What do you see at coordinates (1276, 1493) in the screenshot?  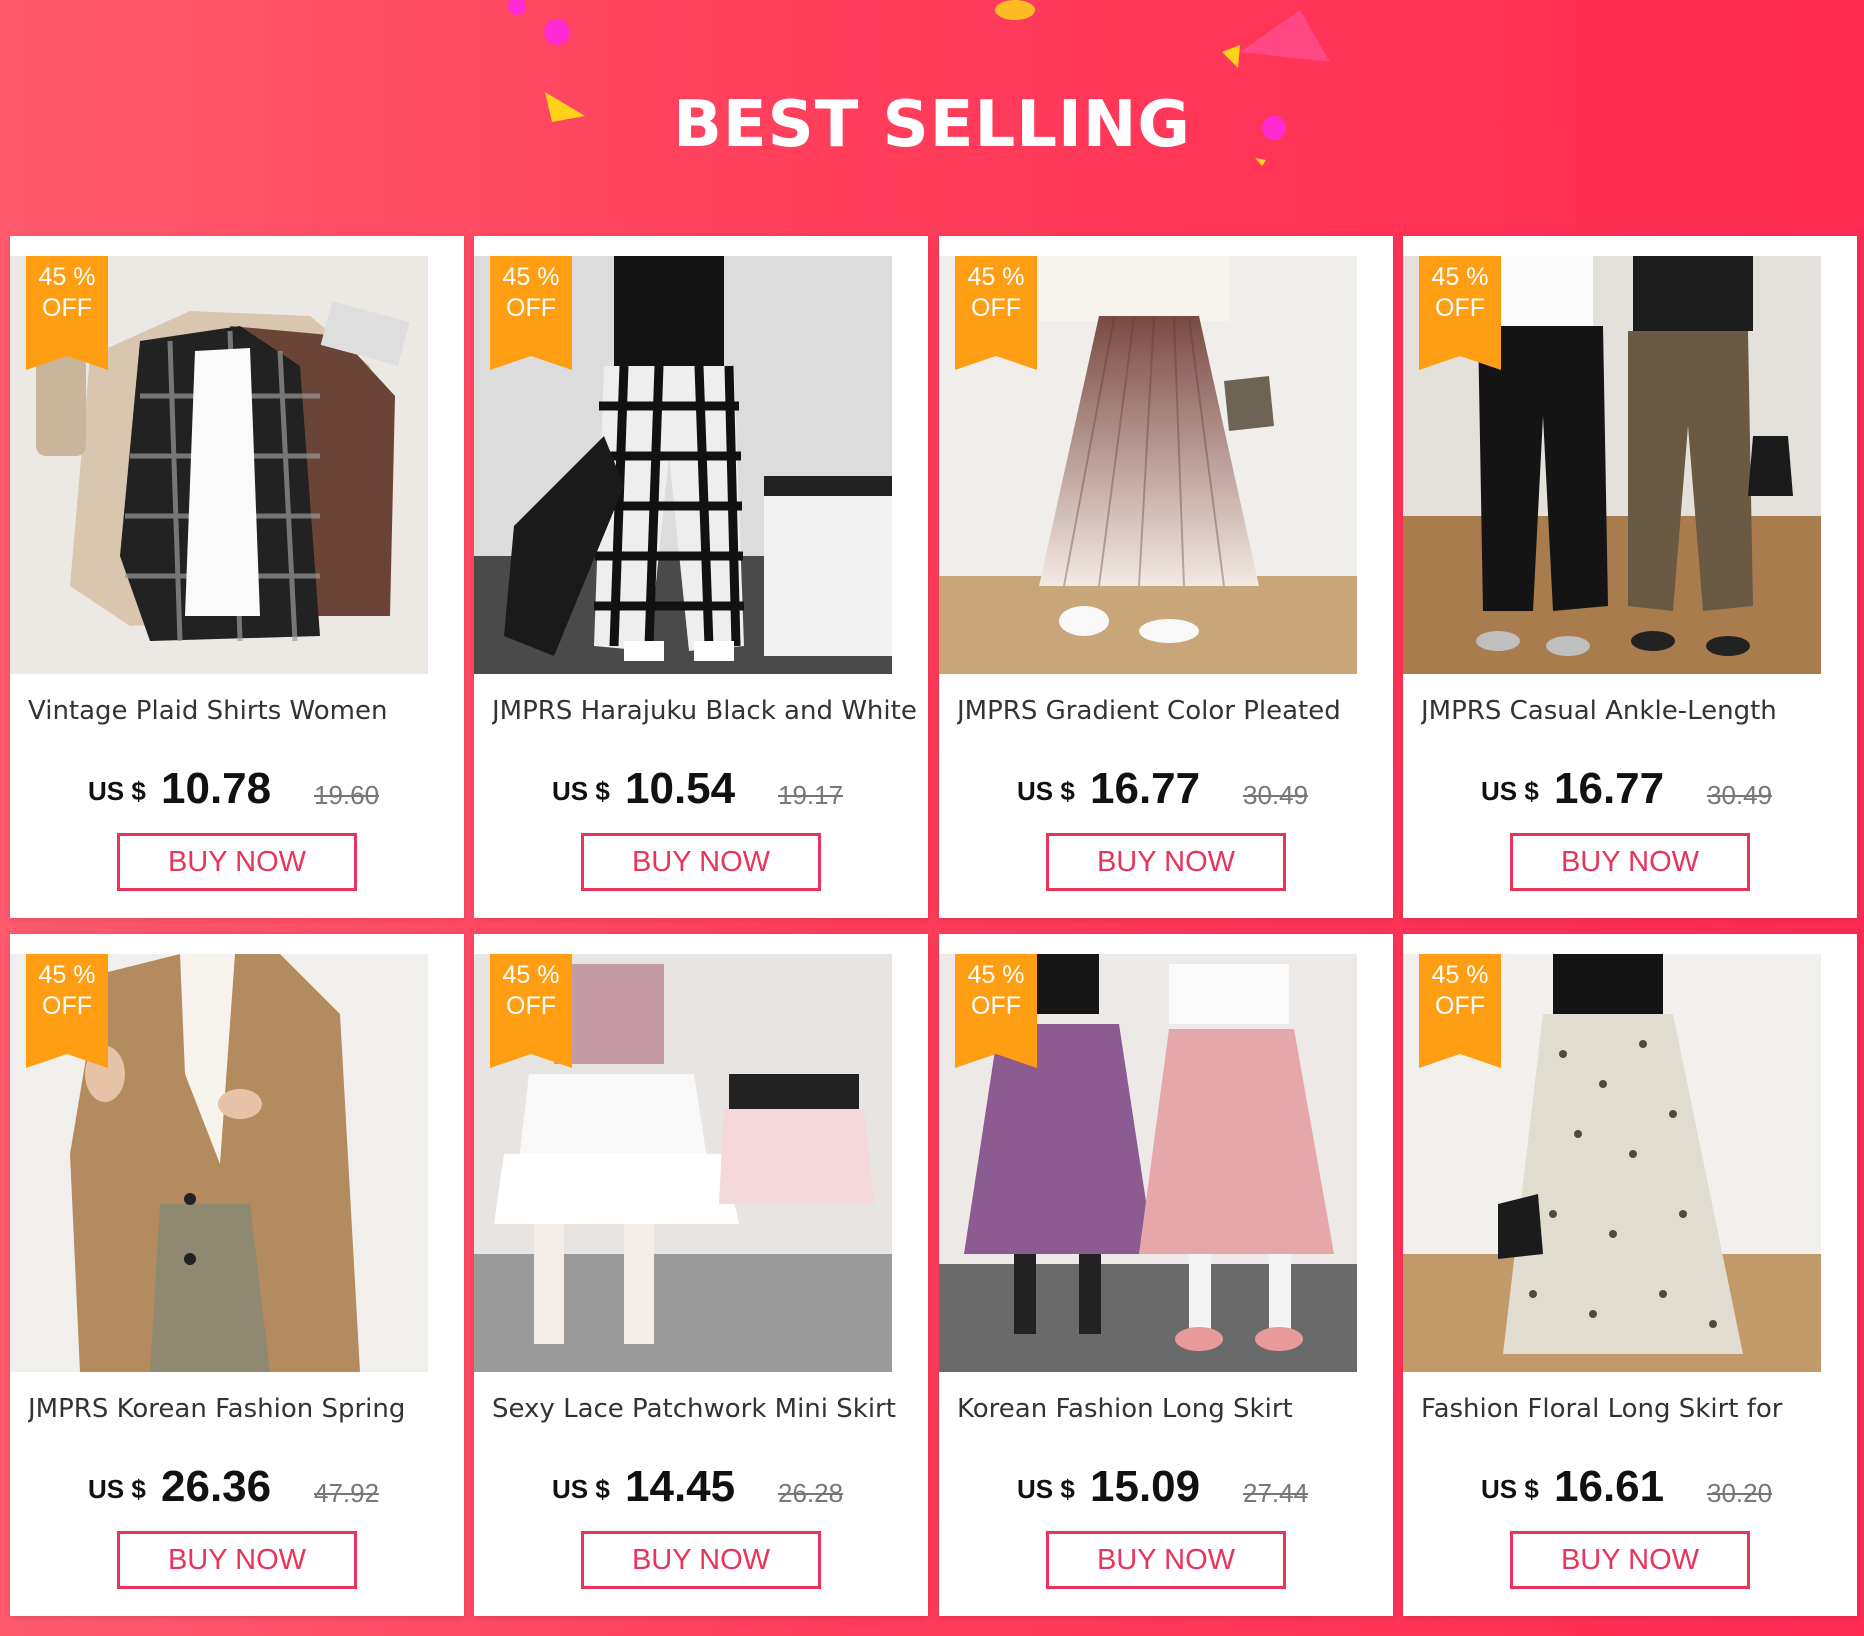 I see `original-price: 27.44` at bounding box center [1276, 1493].